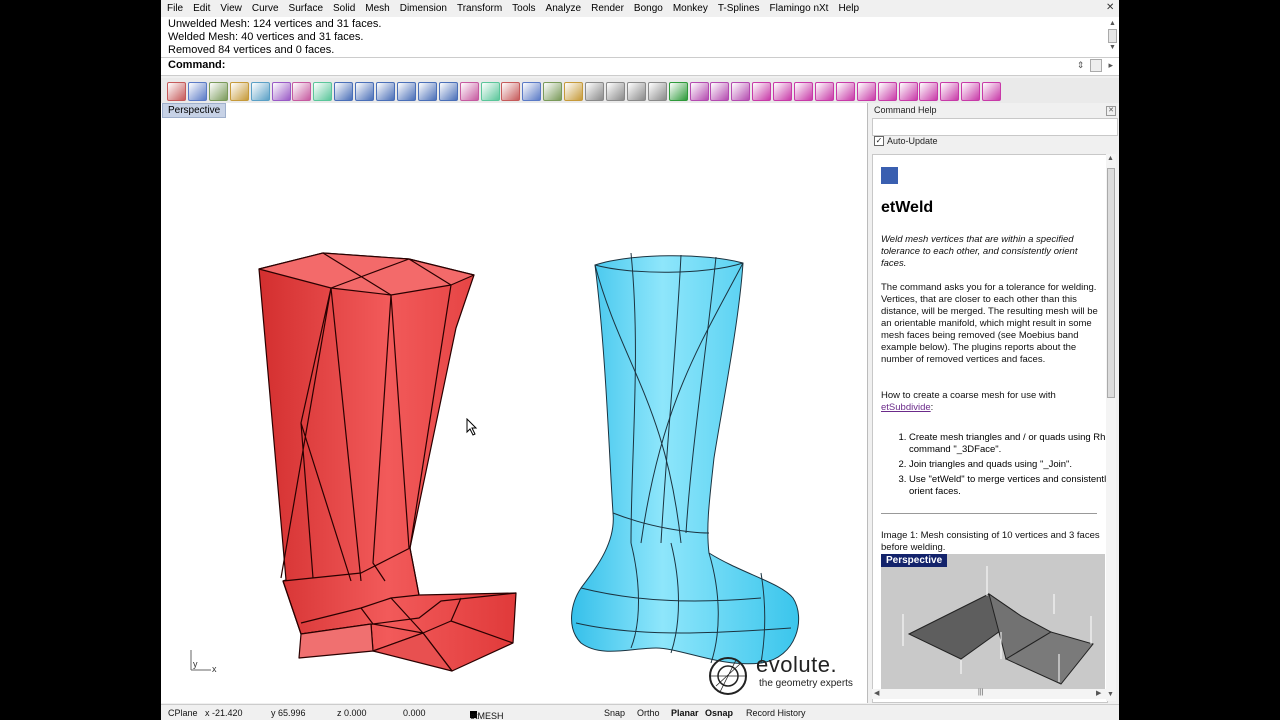 The height and width of the screenshot is (720, 1280). Describe the element at coordinates (423, 8) in the screenshot. I see `menu-item-dimension: Dimension` at that location.